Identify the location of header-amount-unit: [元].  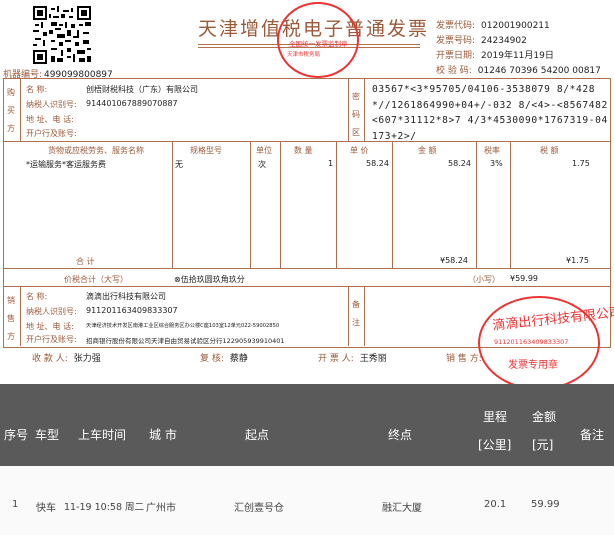
(543, 445).